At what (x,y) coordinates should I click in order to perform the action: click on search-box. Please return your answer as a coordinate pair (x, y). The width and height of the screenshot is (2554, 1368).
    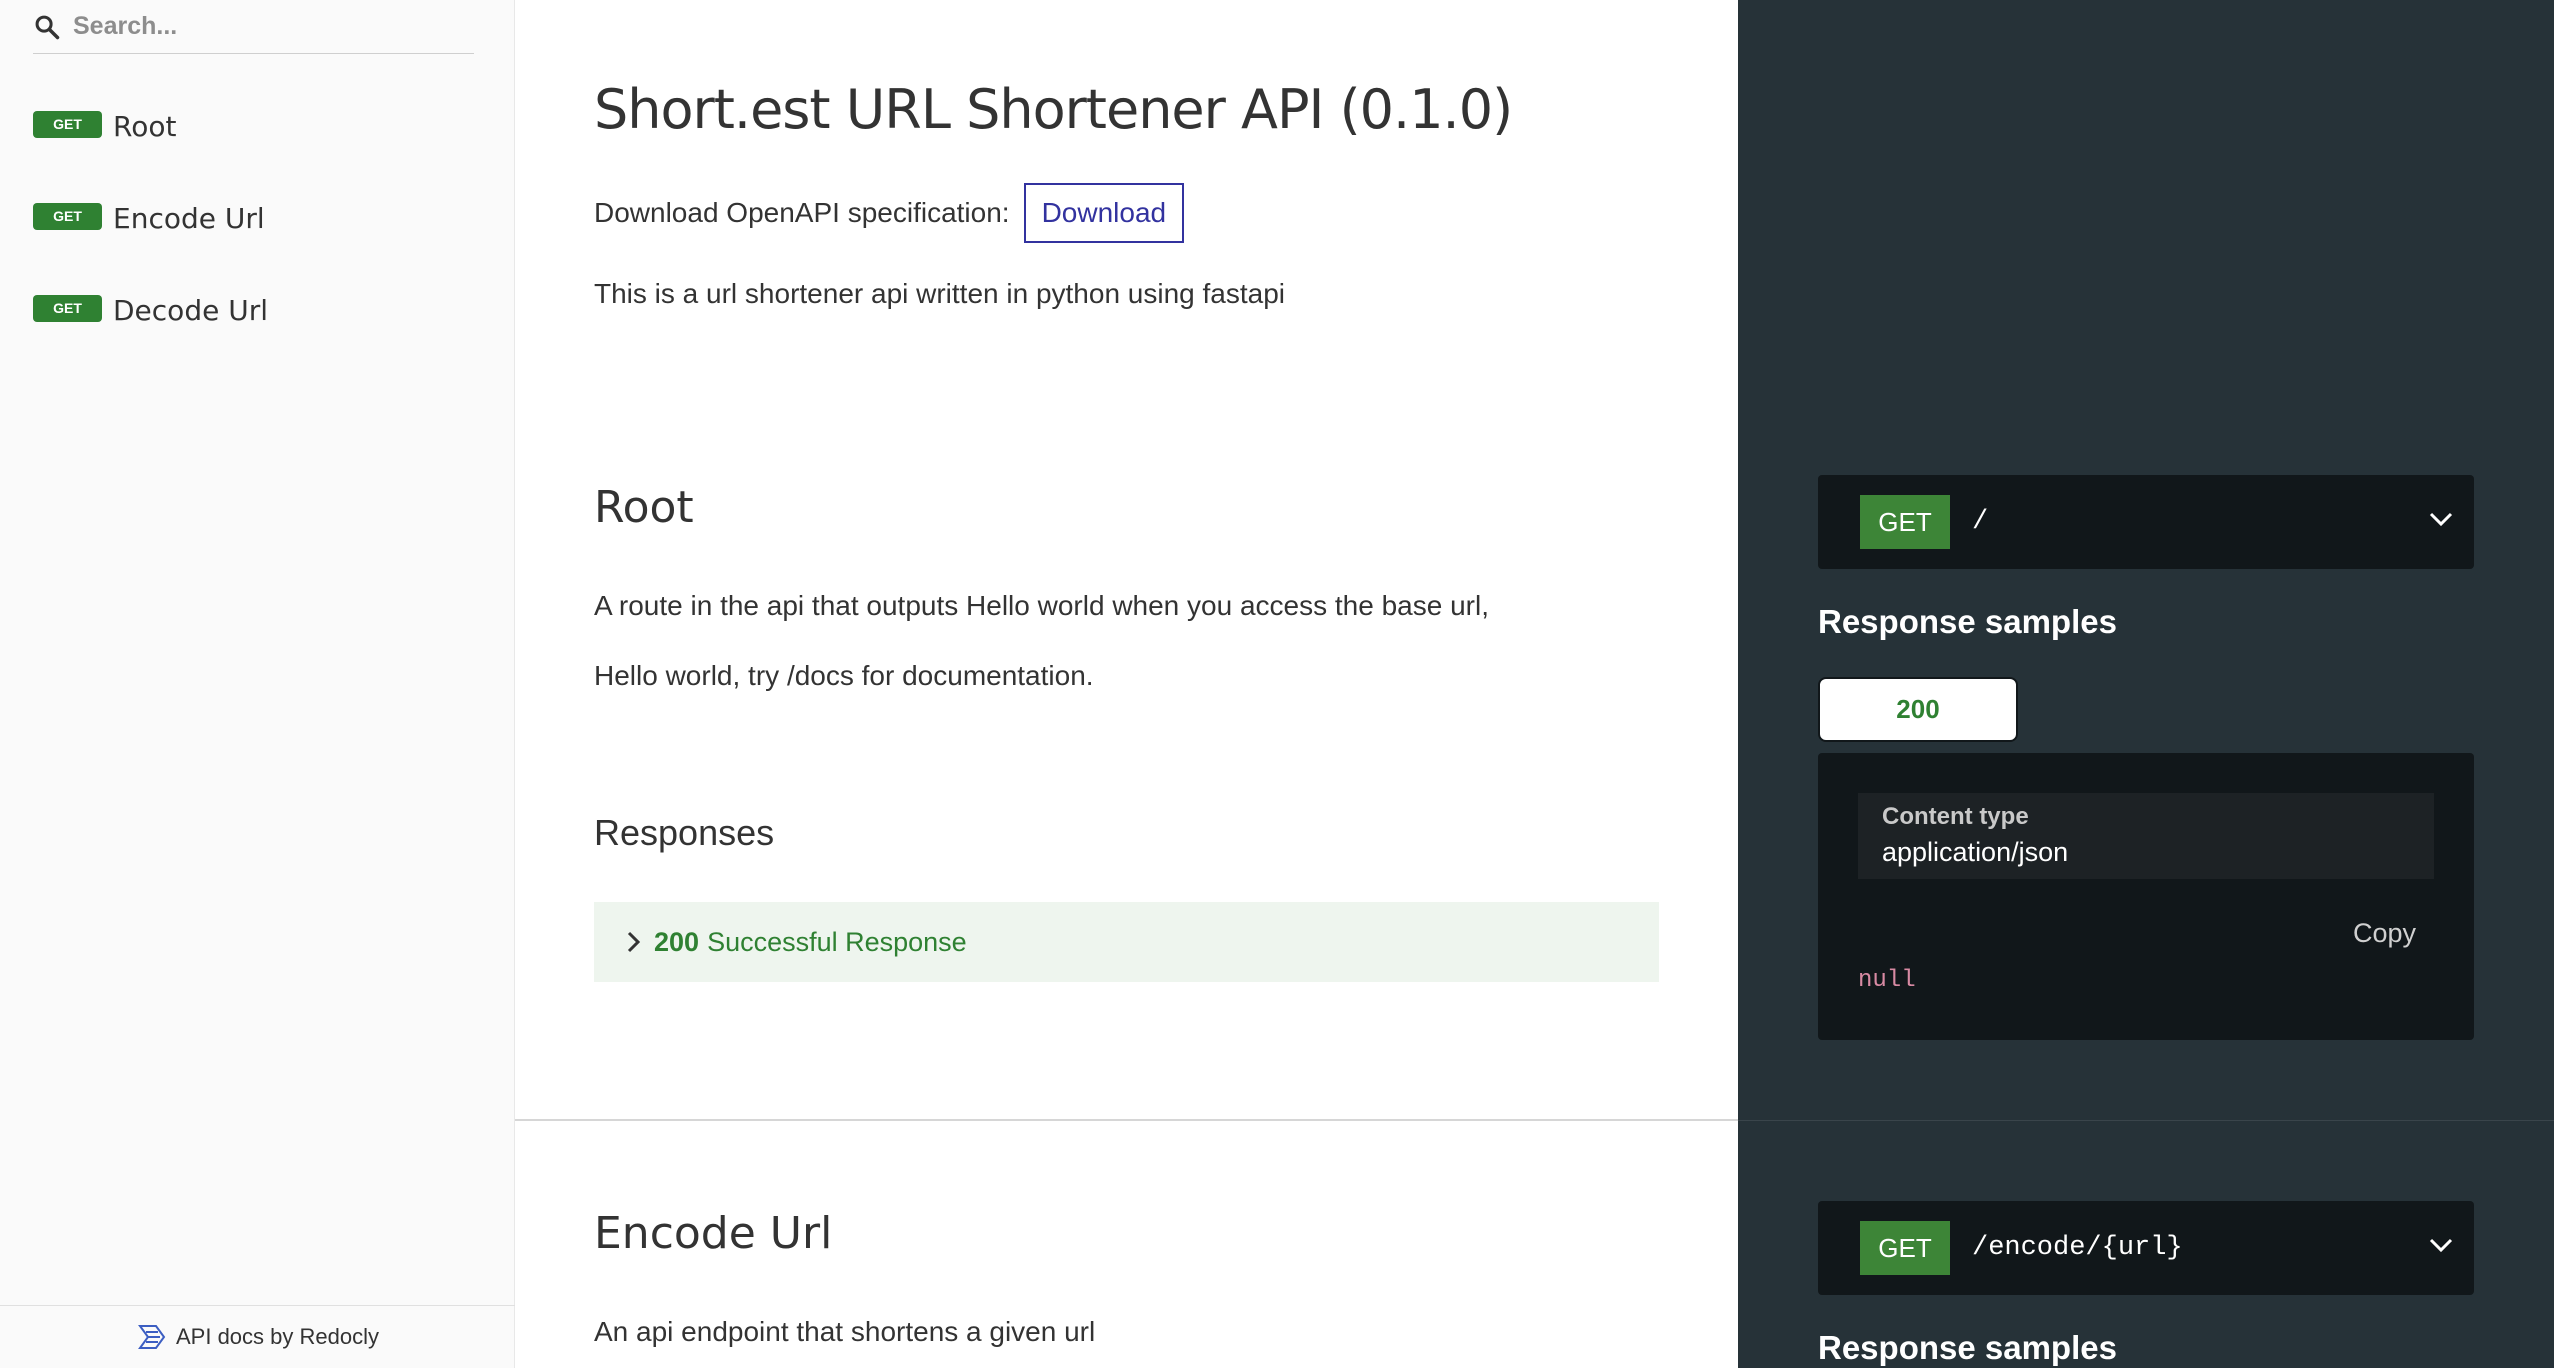
    Looking at the image, I should click on (253, 27).